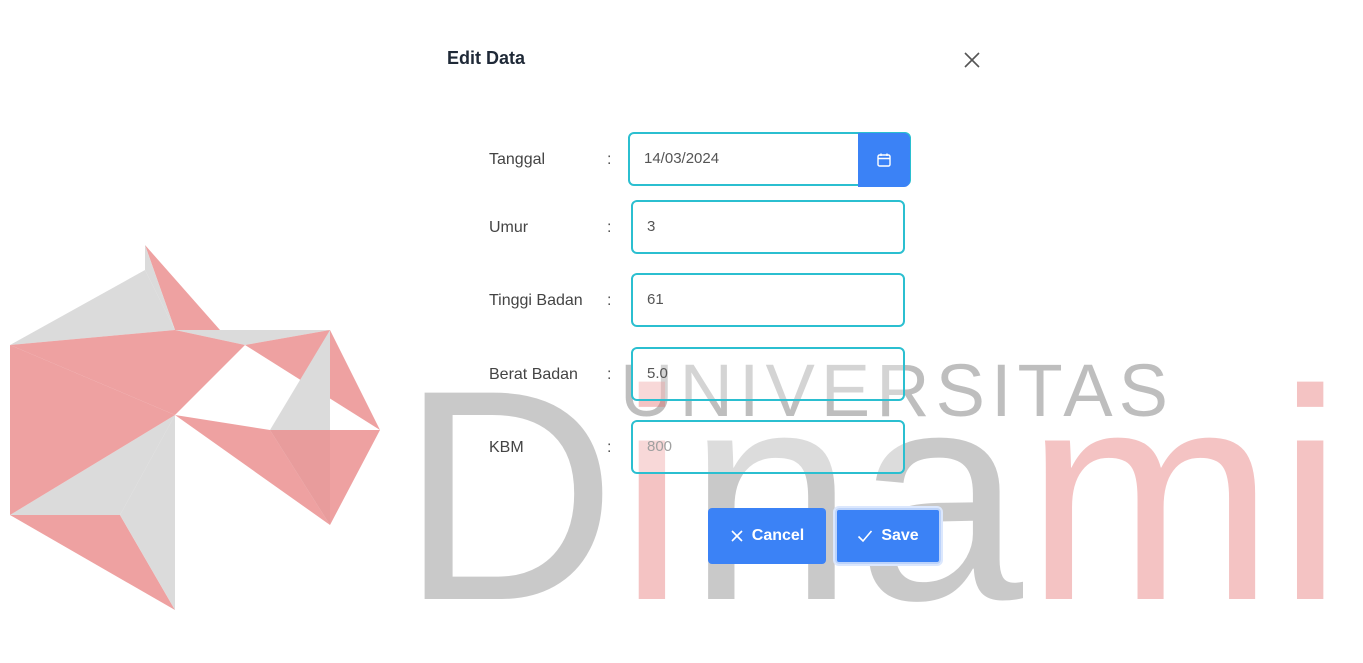 The width and height of the screenshot is (1363, 663). I want to click on check-icon, so click(865, 536).